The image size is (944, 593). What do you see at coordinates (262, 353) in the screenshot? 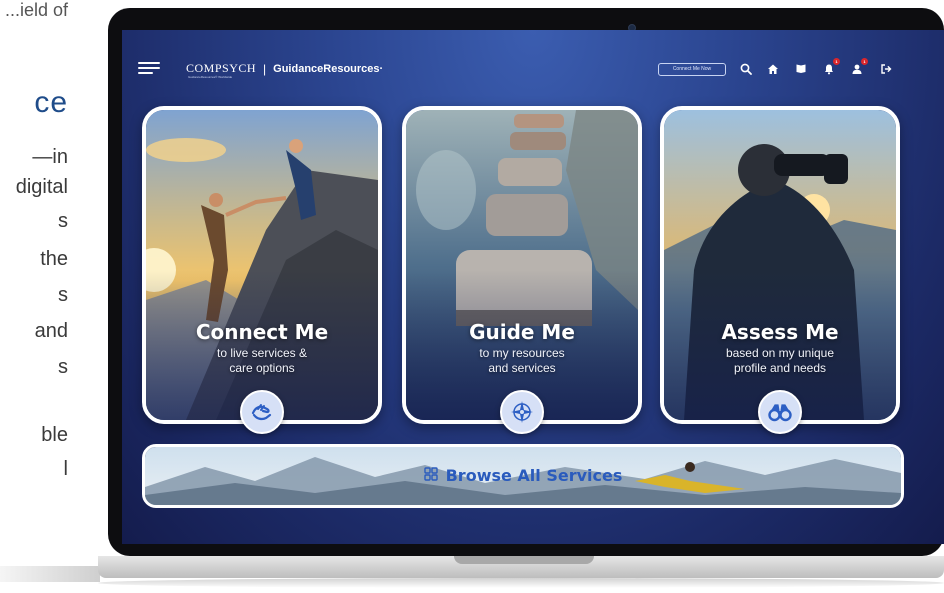
I see `card-subtitle-line: to live services &` at bounding box center [262, 353].